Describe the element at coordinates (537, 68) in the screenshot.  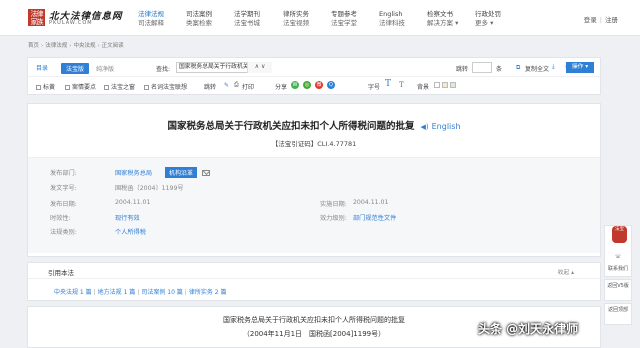
I see `copy-all-button: 复制全文` at that location.